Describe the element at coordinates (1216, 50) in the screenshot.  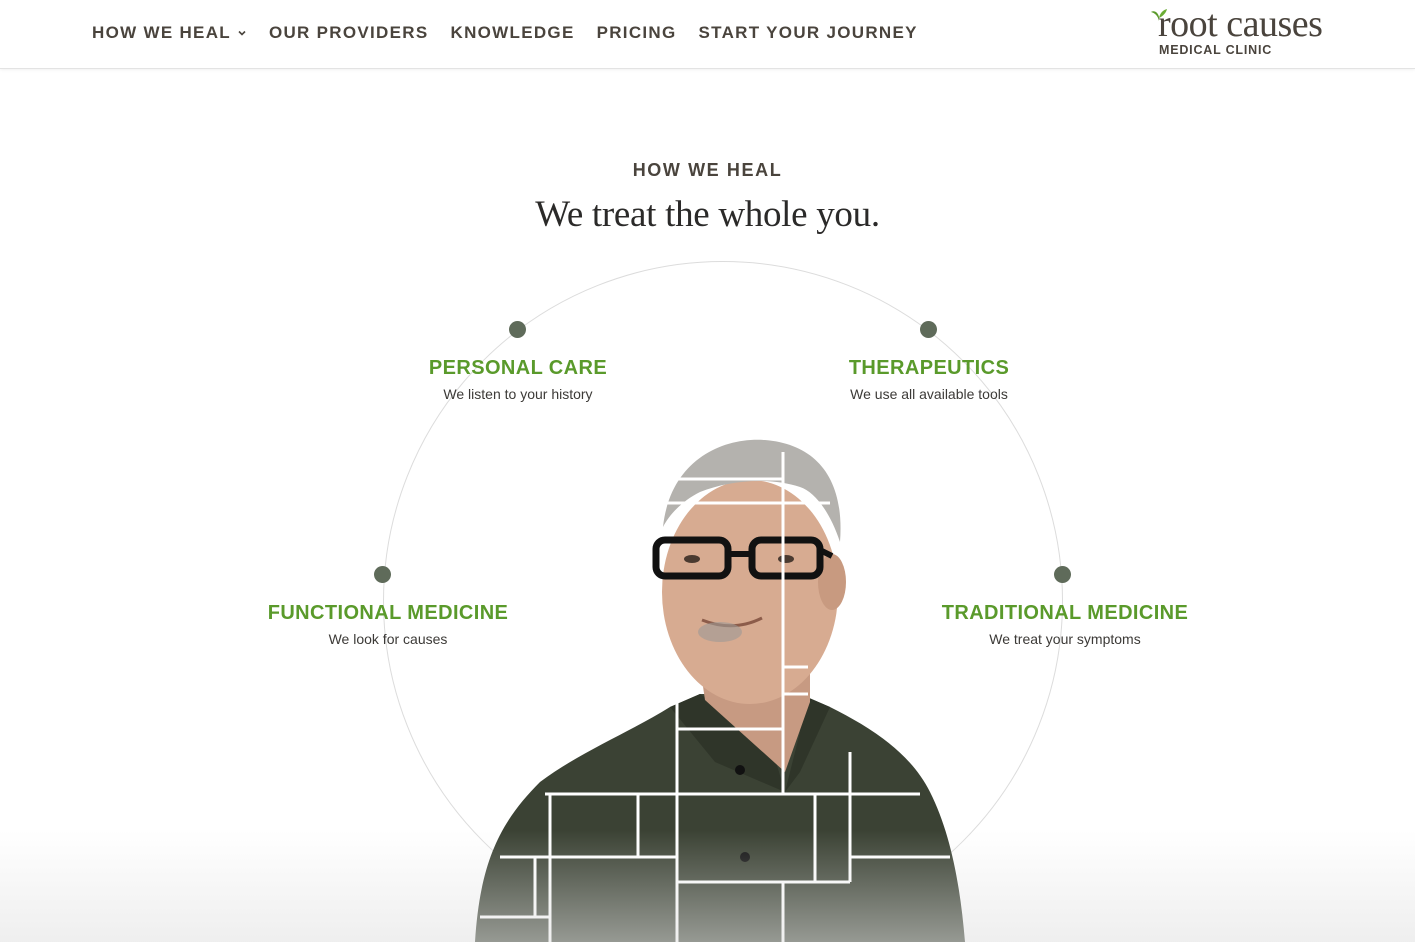
I see `logo-subtitle: MEDICAL CLINIC` at that location.